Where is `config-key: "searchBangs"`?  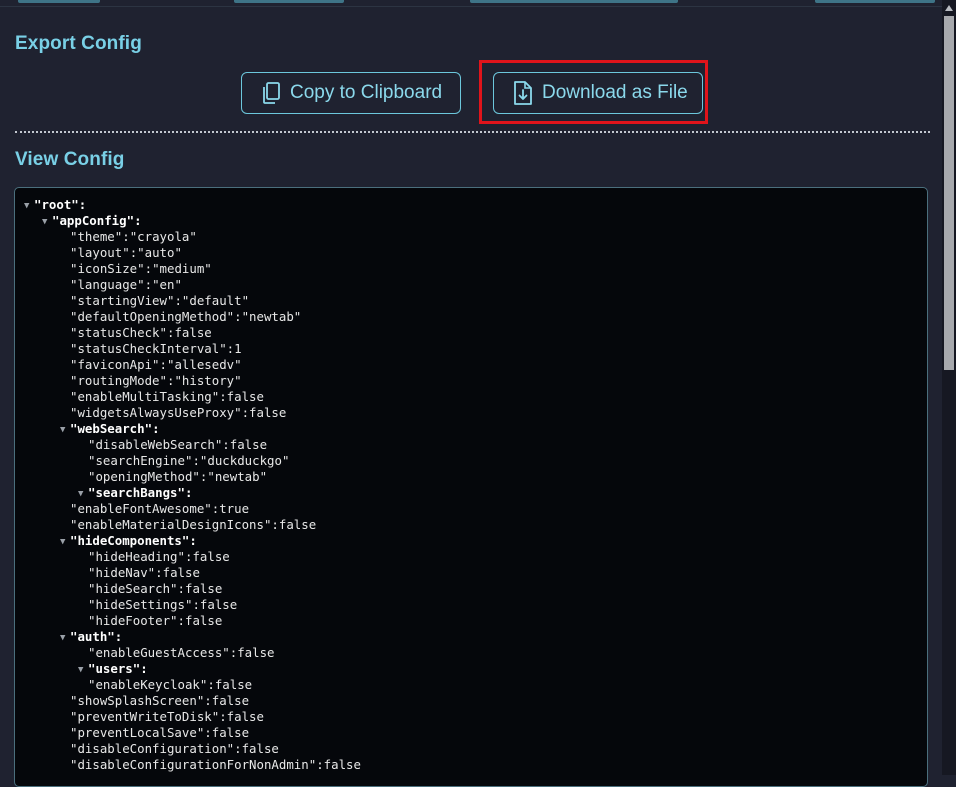
config-key: "searchBangs" is located at coordinates (136, 492).